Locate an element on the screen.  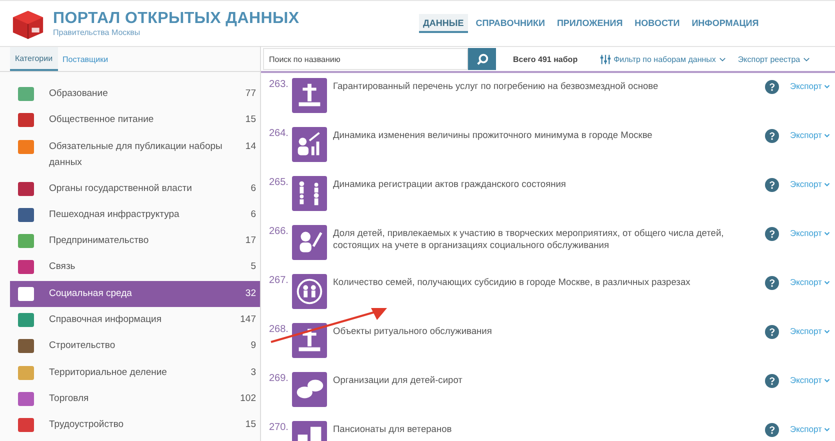
dataset-title: Гарантированный перечень услуг по погребению на безвозмездной основе is located at coordinates (538, 86).